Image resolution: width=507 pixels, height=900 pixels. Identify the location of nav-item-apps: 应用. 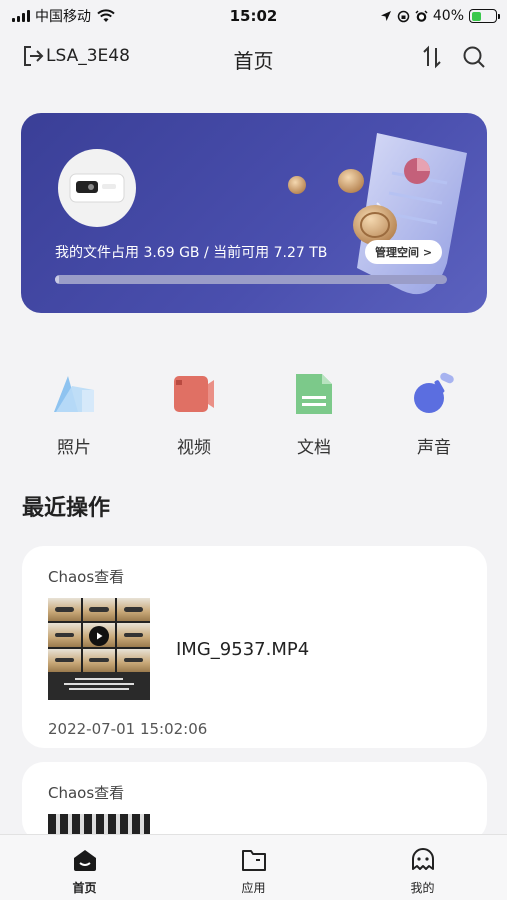
(253, 867).